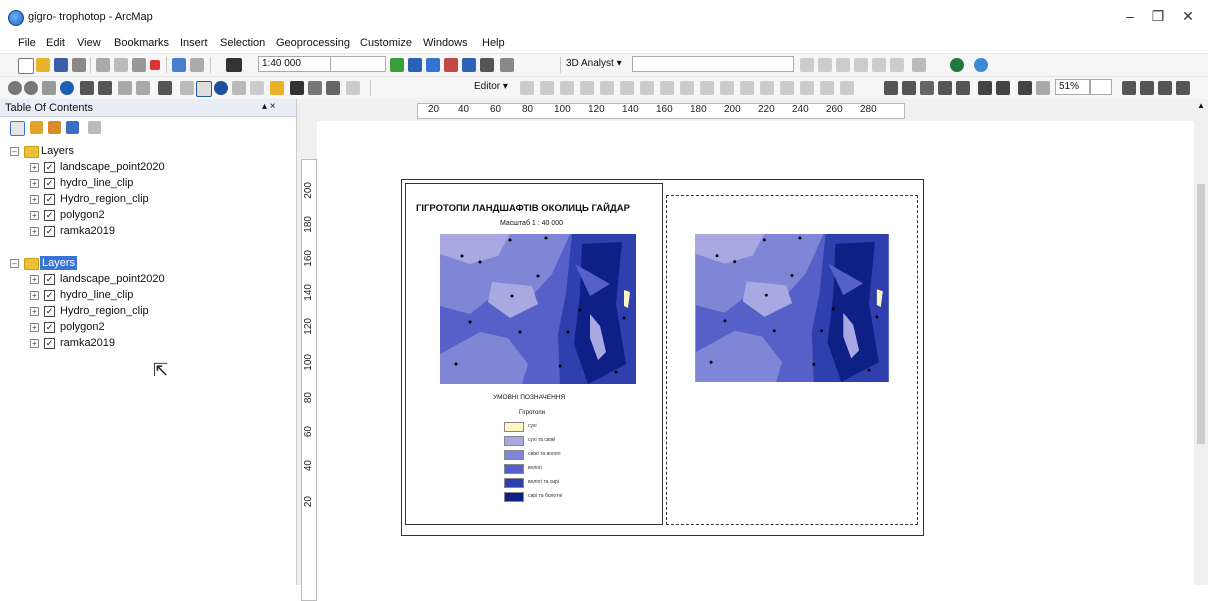 This screenshot has width=1208, height=601. I want to click on fixed-zoom-in-icon, so click(87, 88).